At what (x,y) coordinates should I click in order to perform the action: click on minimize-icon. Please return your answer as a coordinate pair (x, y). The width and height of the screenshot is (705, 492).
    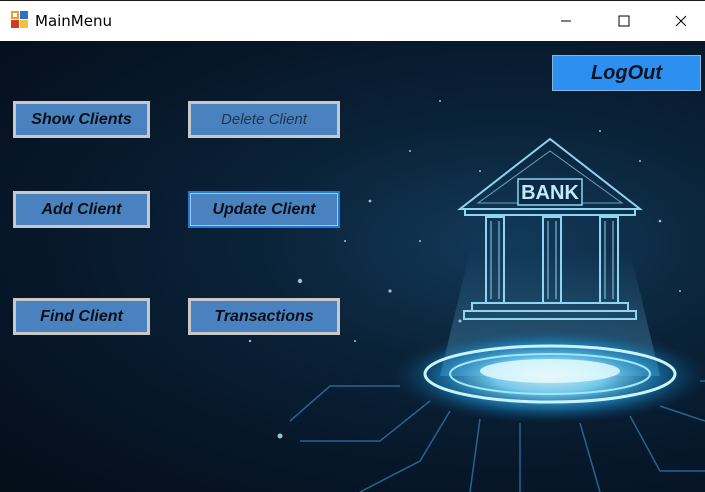
    Looking at the image, I should click on (566, 21).